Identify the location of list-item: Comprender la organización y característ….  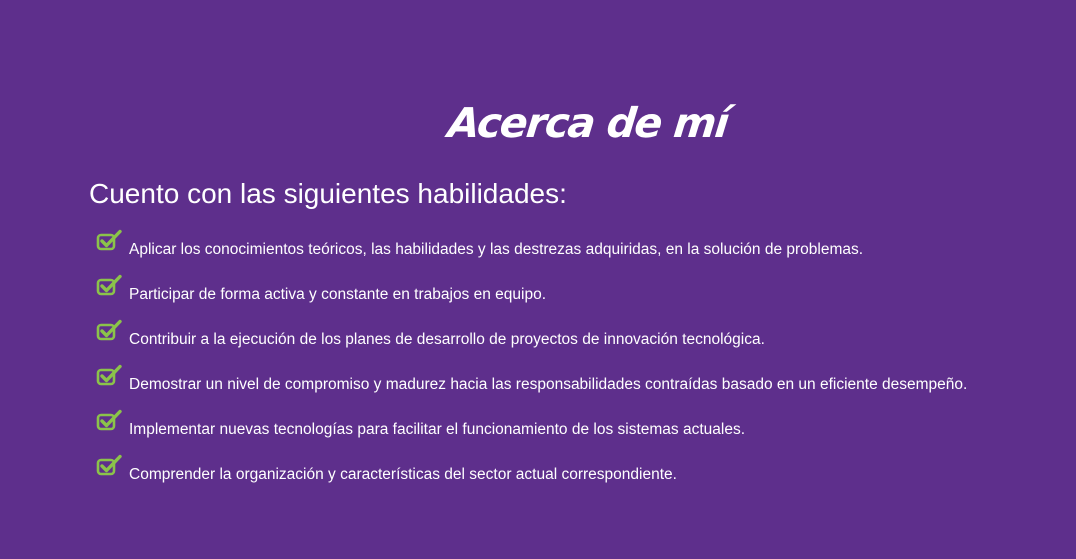
(531, 478).